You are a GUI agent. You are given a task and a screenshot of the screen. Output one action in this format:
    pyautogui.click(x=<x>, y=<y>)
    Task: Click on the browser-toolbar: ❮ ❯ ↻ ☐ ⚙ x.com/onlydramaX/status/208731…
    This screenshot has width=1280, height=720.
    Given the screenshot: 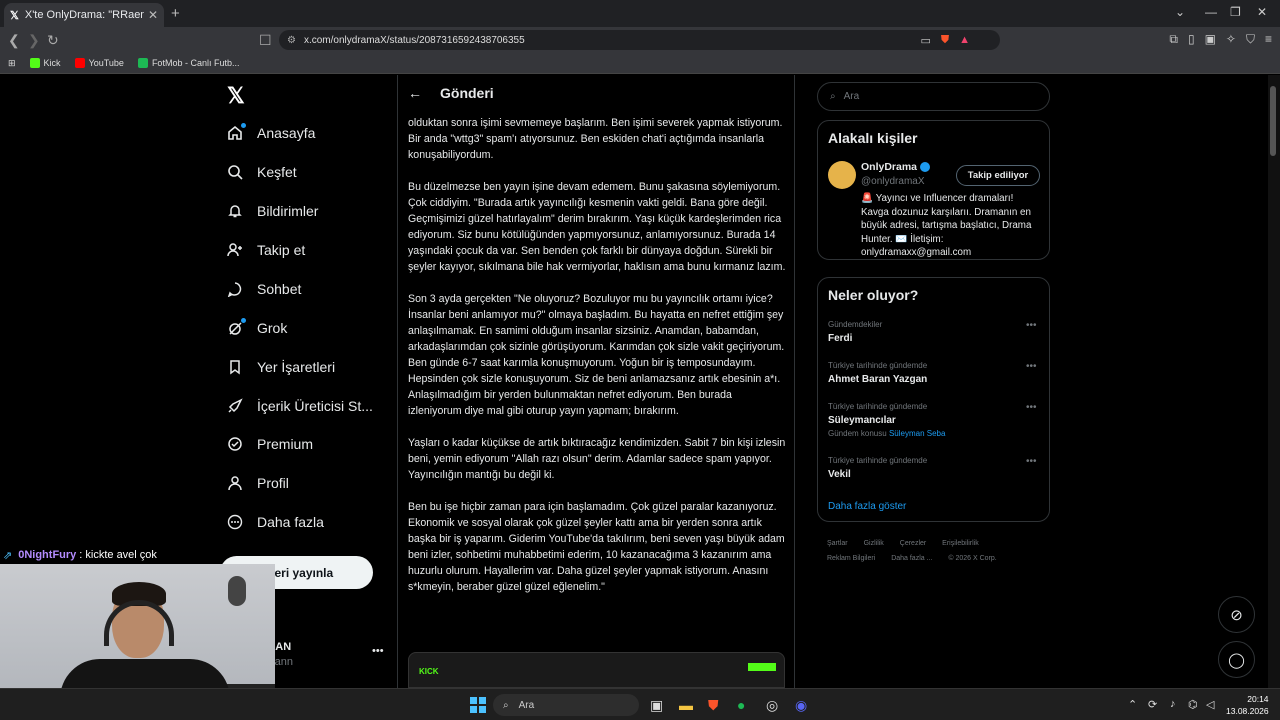 What is the action you would take?
    pyautogui.click(x=640, y=40)
    